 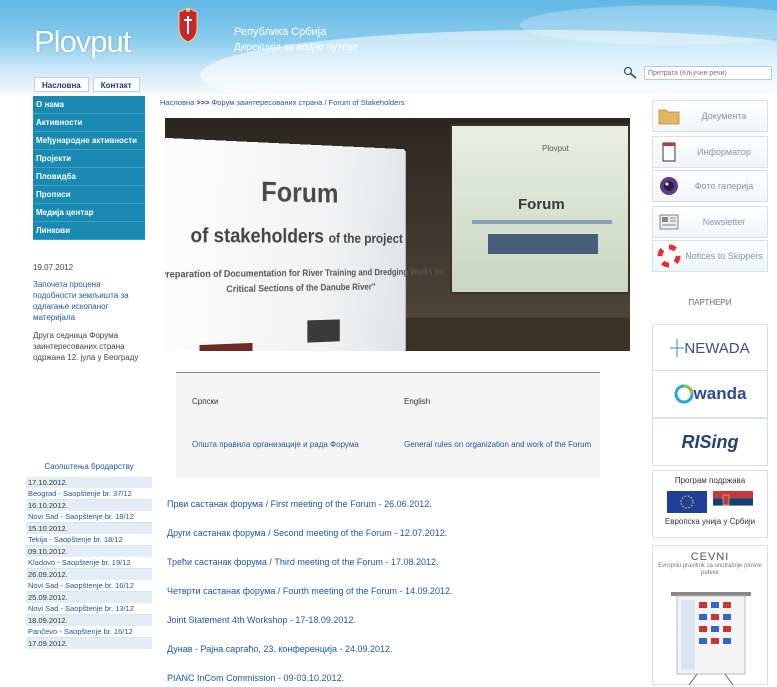 I want to click on search-input, so click(x=708, y=73).